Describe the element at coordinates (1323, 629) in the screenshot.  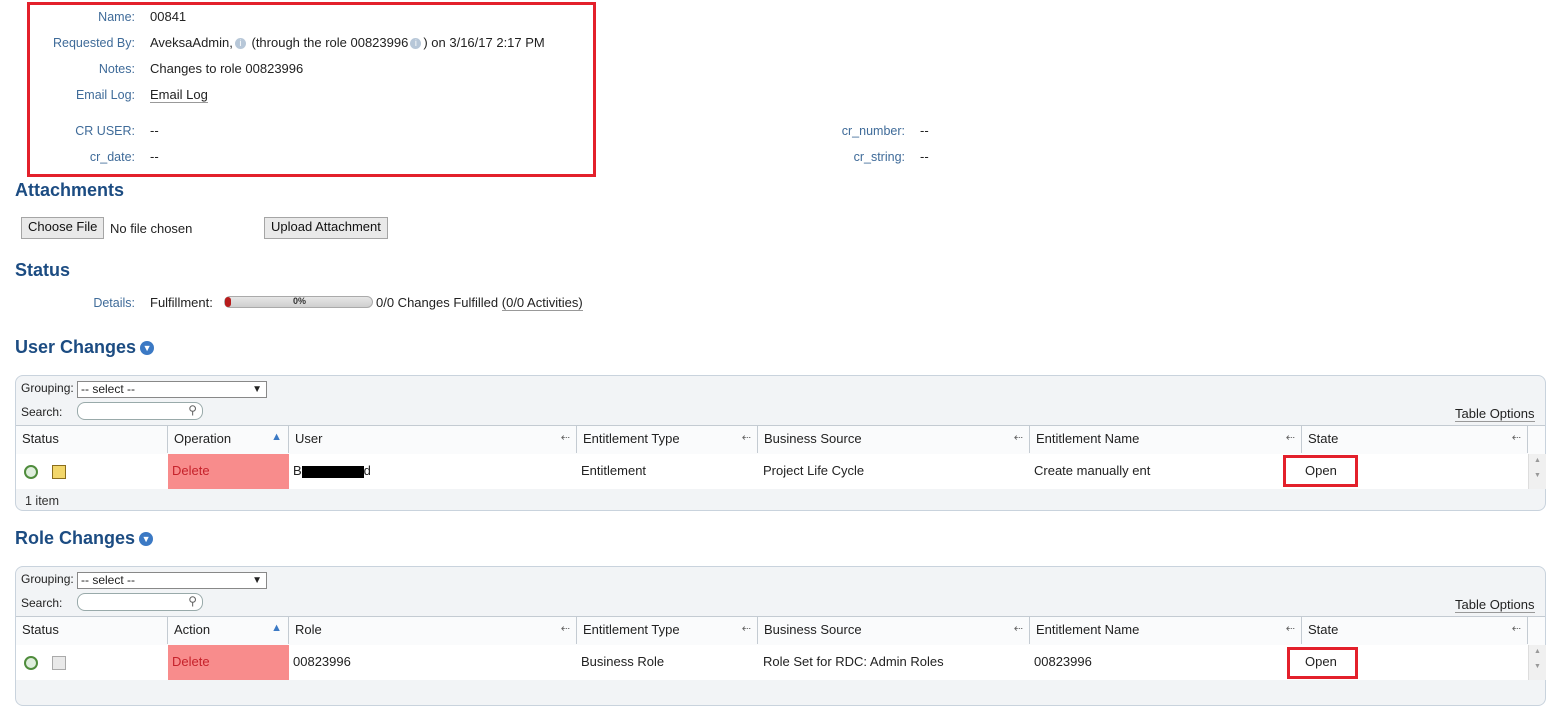
I see `col-header-state-label: State` at that location.